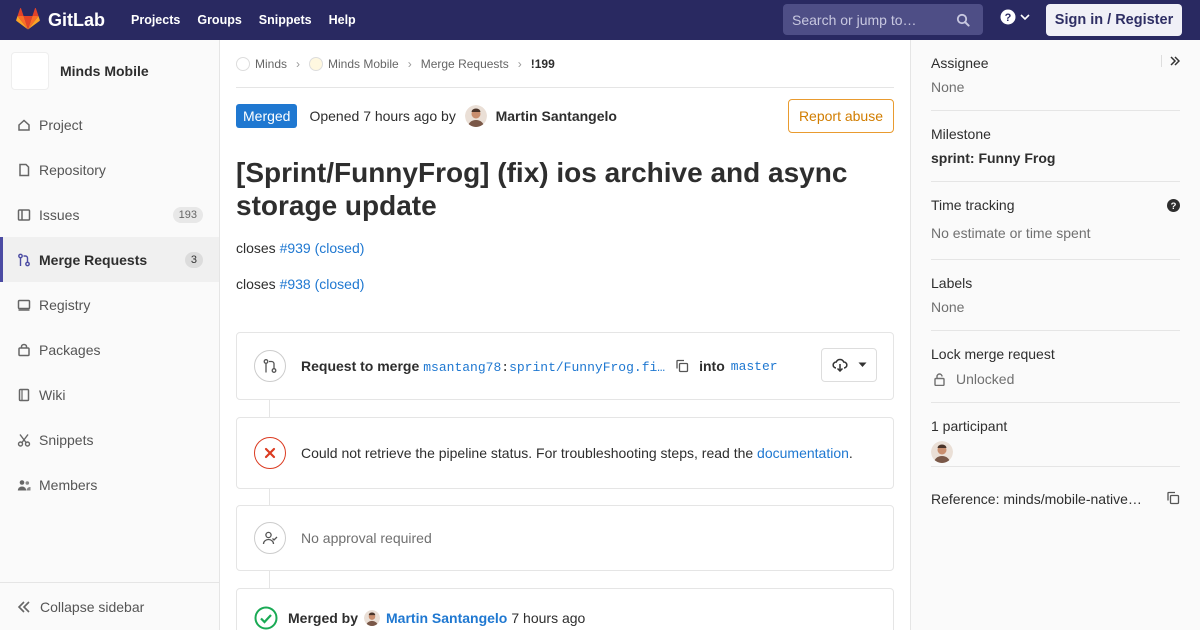  Describe the element at coordinates (1025, 17) in the screenshot. I see `chevron-down-icon` at that location.